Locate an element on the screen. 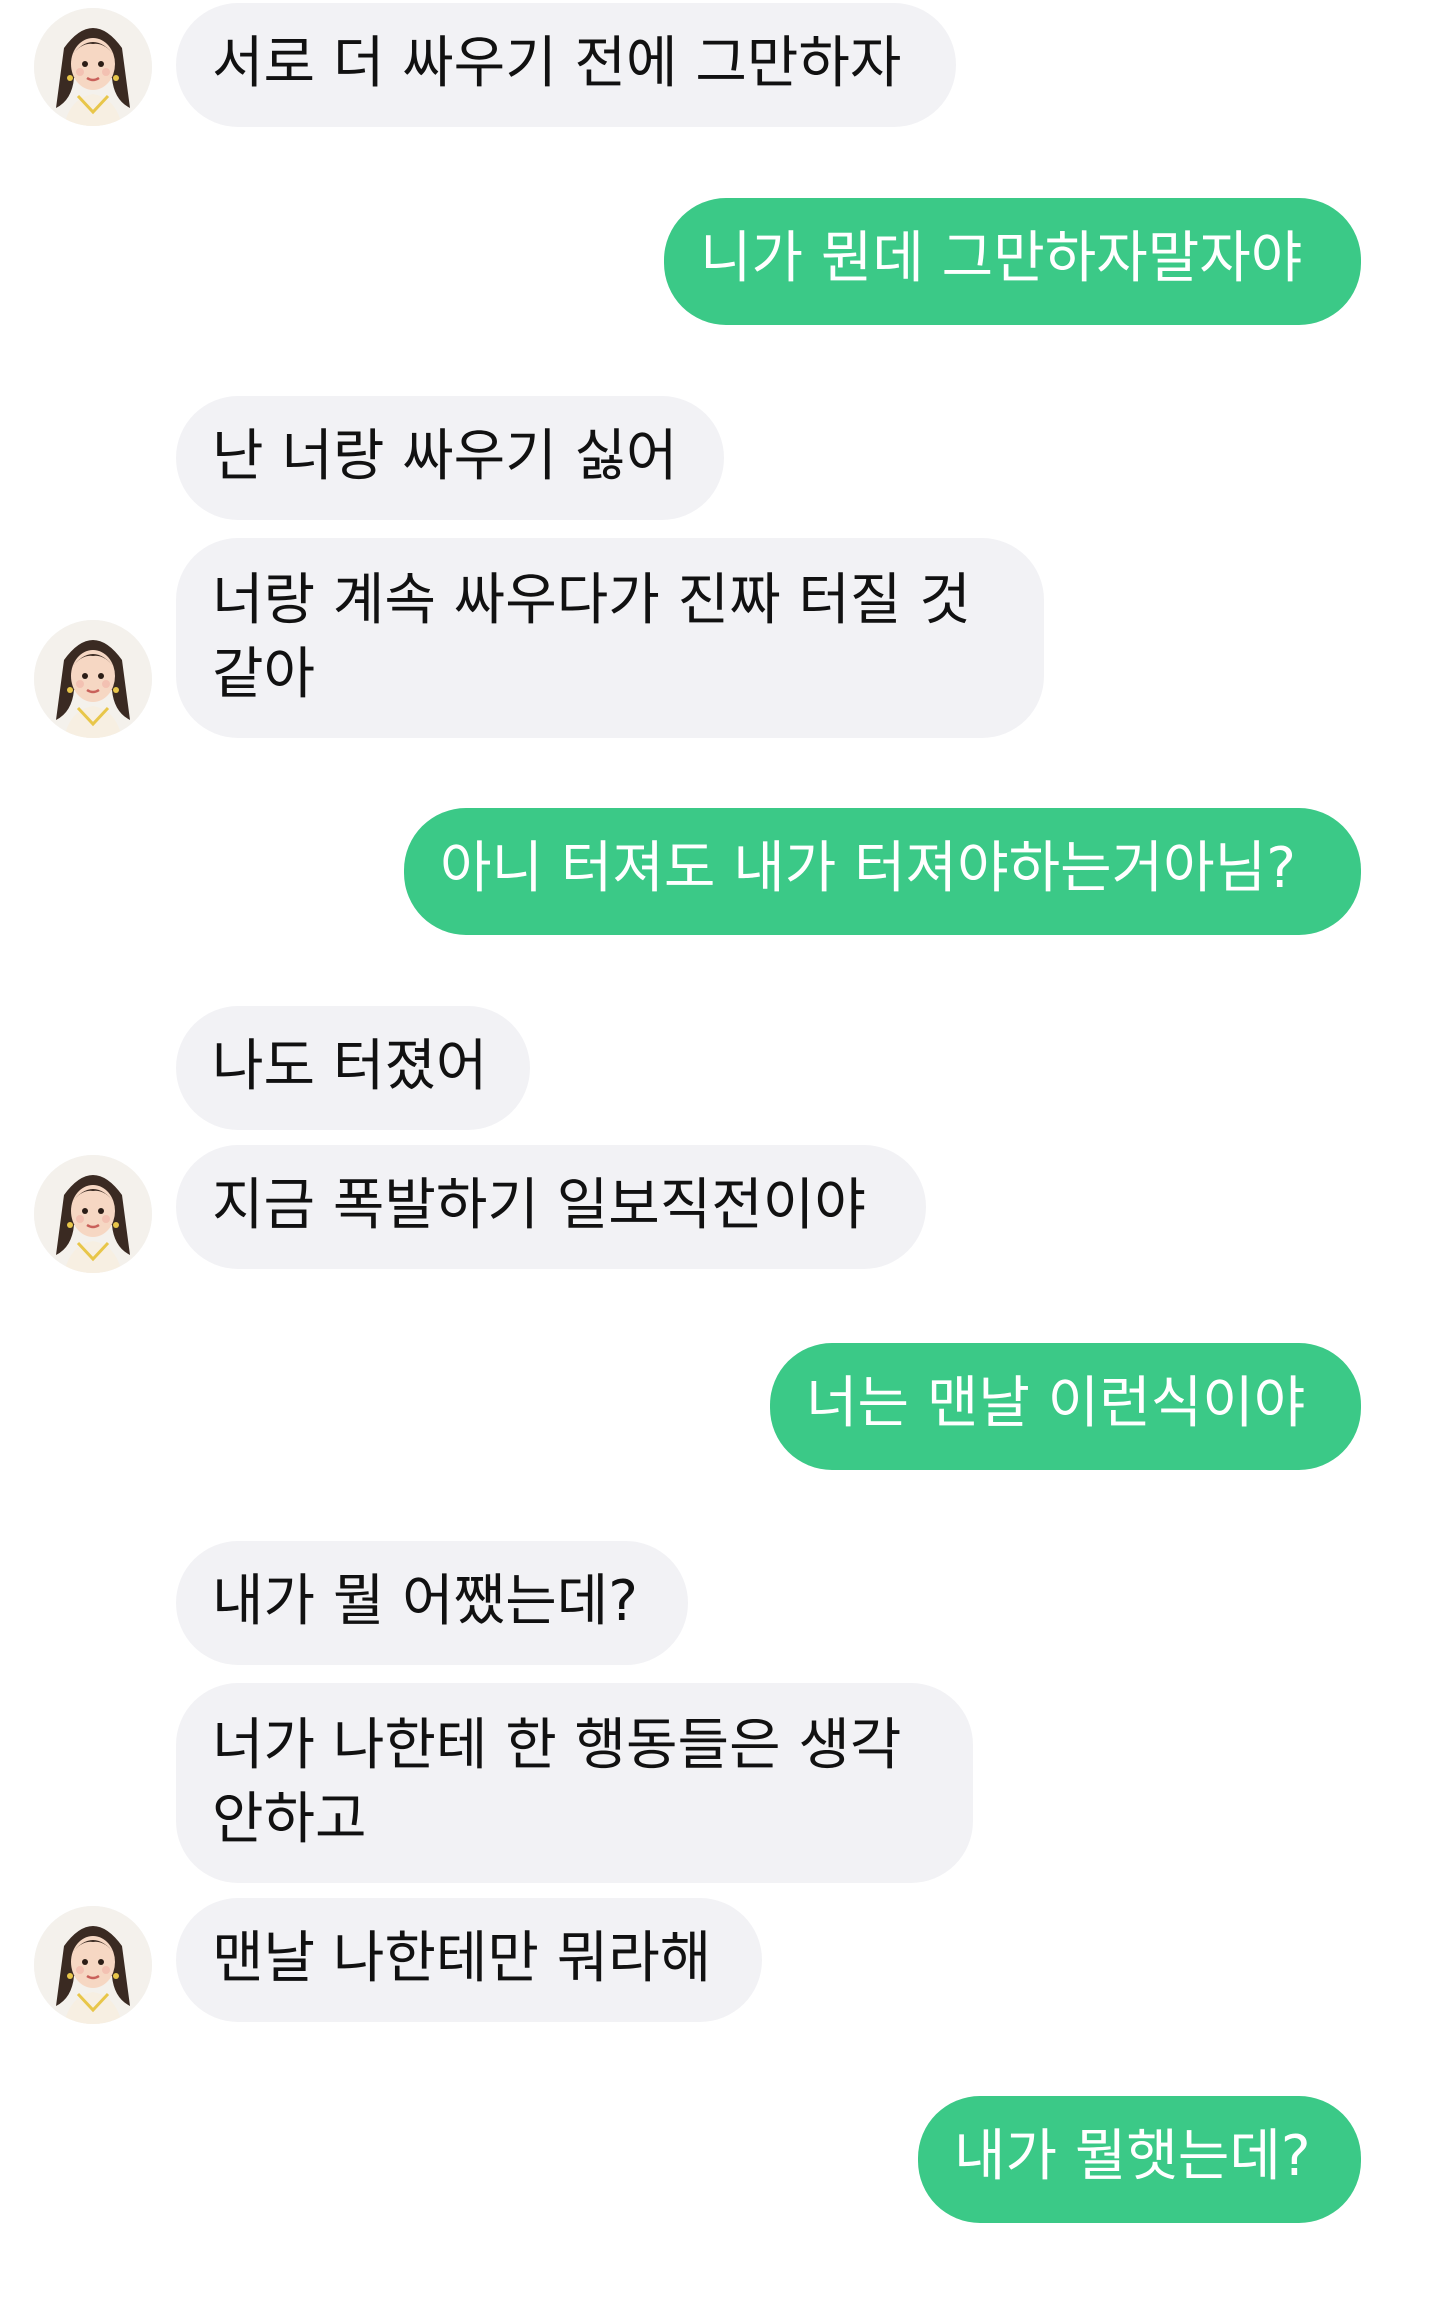 This screenshot has width=1440, height=2304. incoming-message: 너랑 계속 싸우다가 진짜 터질 것 같아 is located at coordinates (610, 638).